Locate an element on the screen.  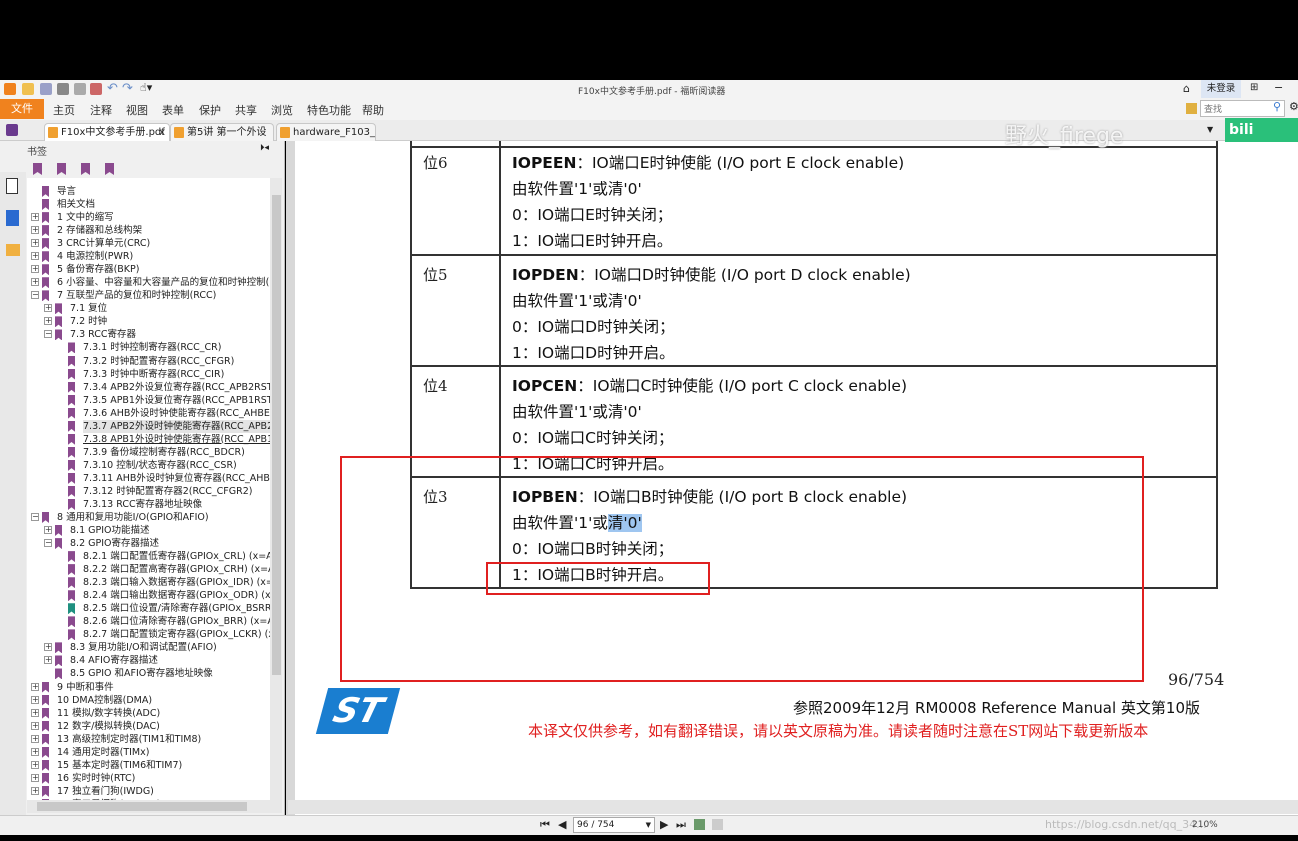
minimize-icon: − is located at coordinates (1278, 87).